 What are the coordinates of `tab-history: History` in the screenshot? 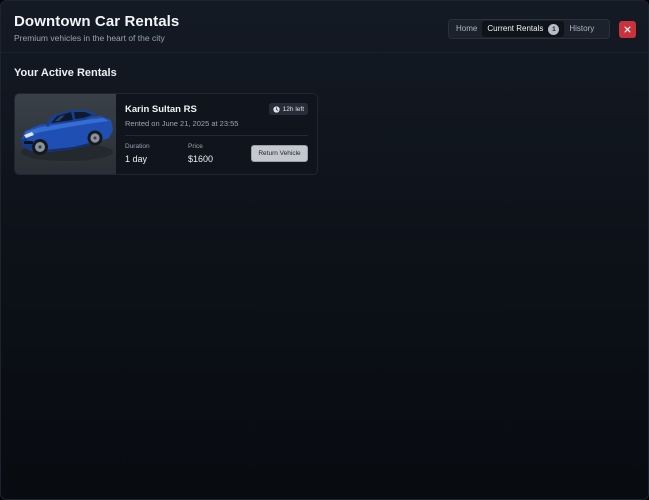 It's located at (581, 29).